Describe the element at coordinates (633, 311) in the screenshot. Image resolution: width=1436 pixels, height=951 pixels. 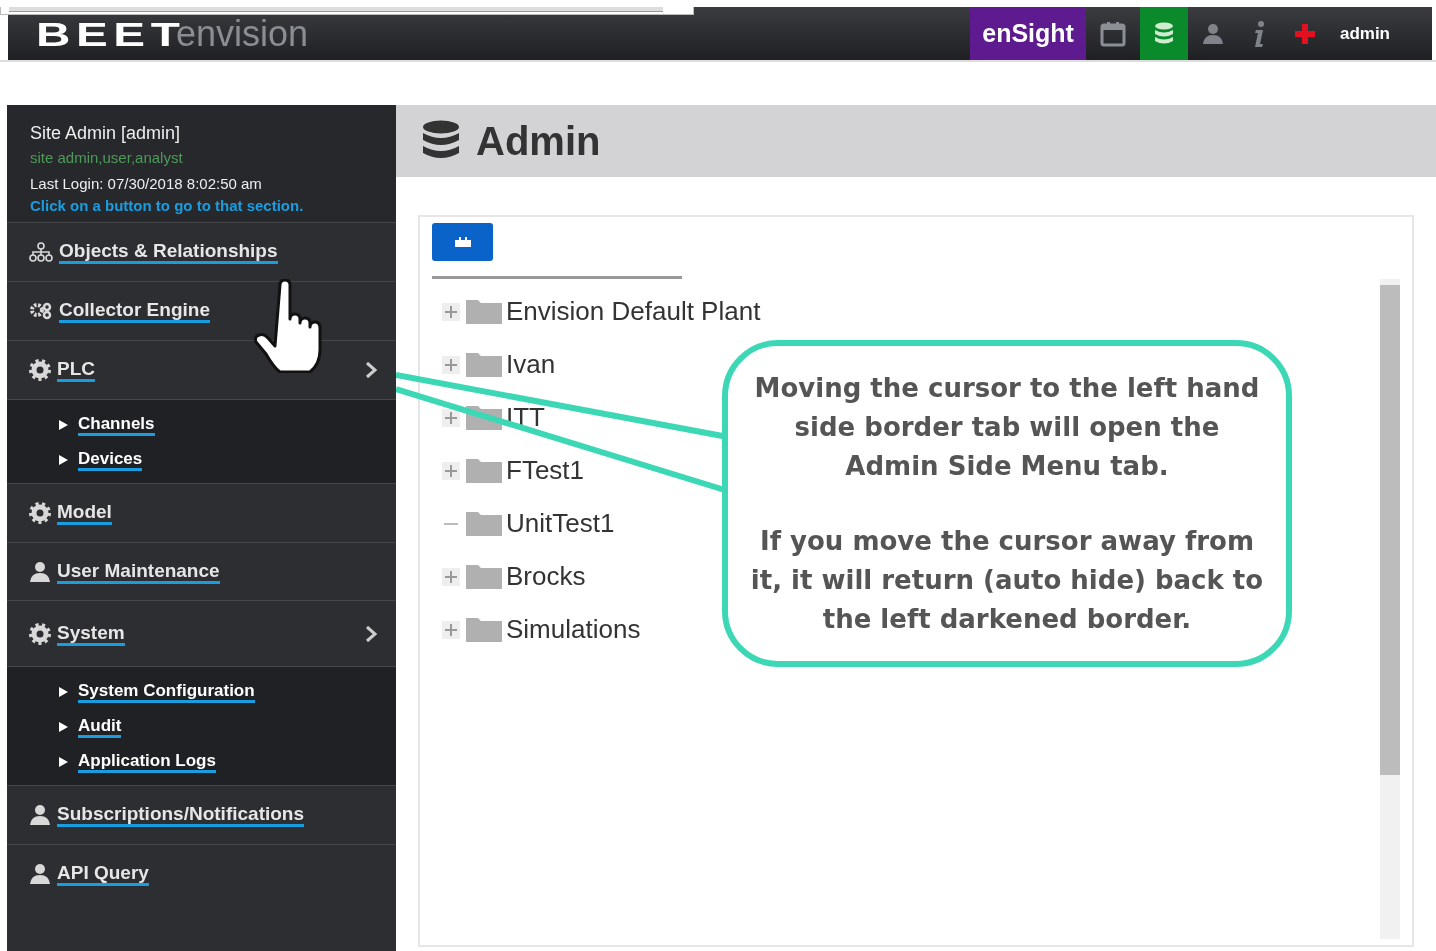
I see `tree-node: Envision Default Plant` at that location.